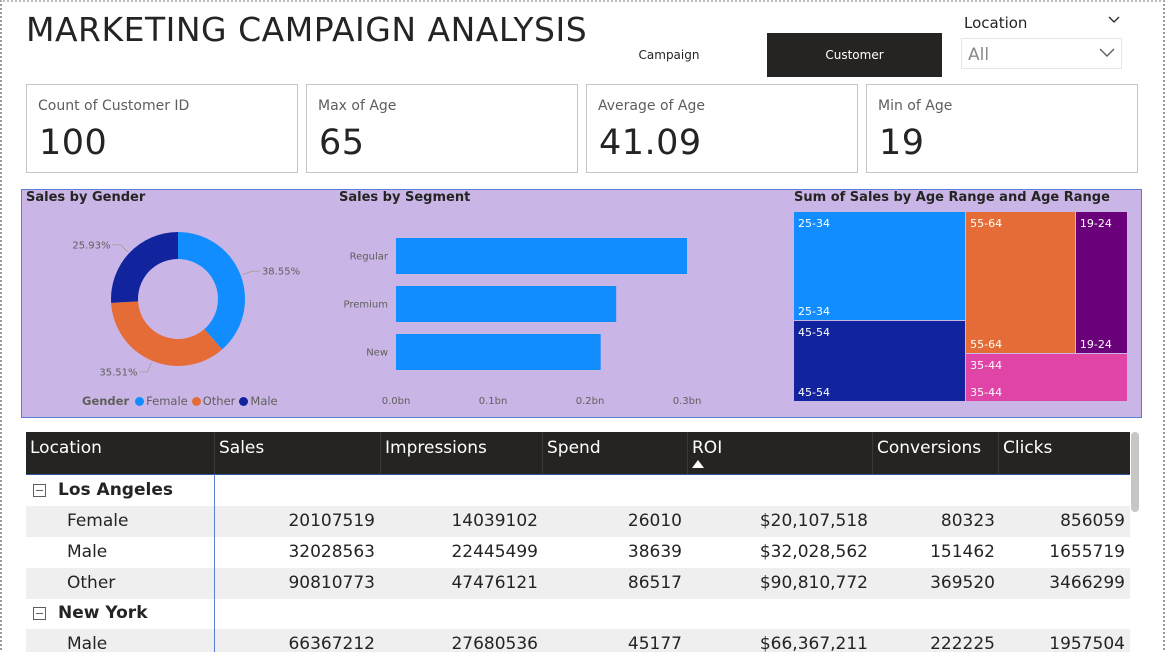 Image resolution: width=1165 pixels, height=652 pixels. I want to click on treemap-tile-45-54: 45-54 45-54, so click(880, 360).